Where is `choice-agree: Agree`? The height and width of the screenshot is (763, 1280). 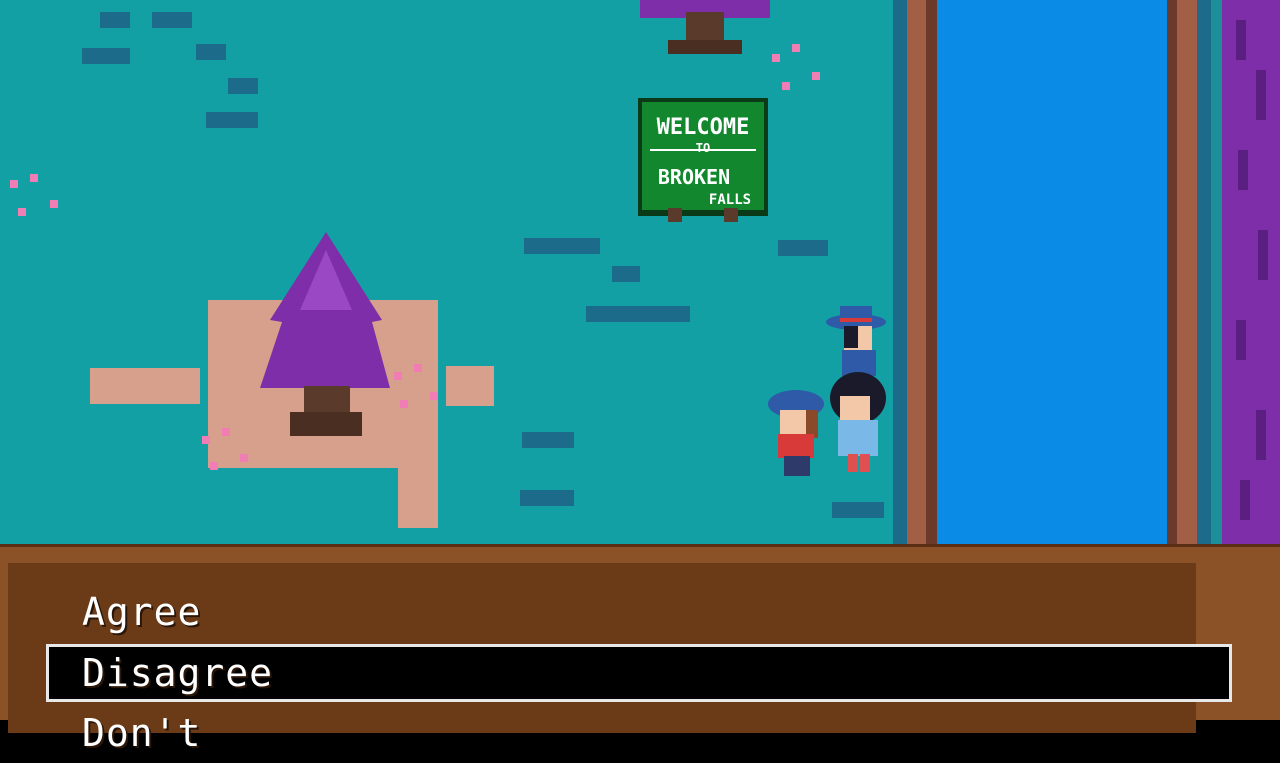 choice-agree: Agree is located at coordinates (639, 613).